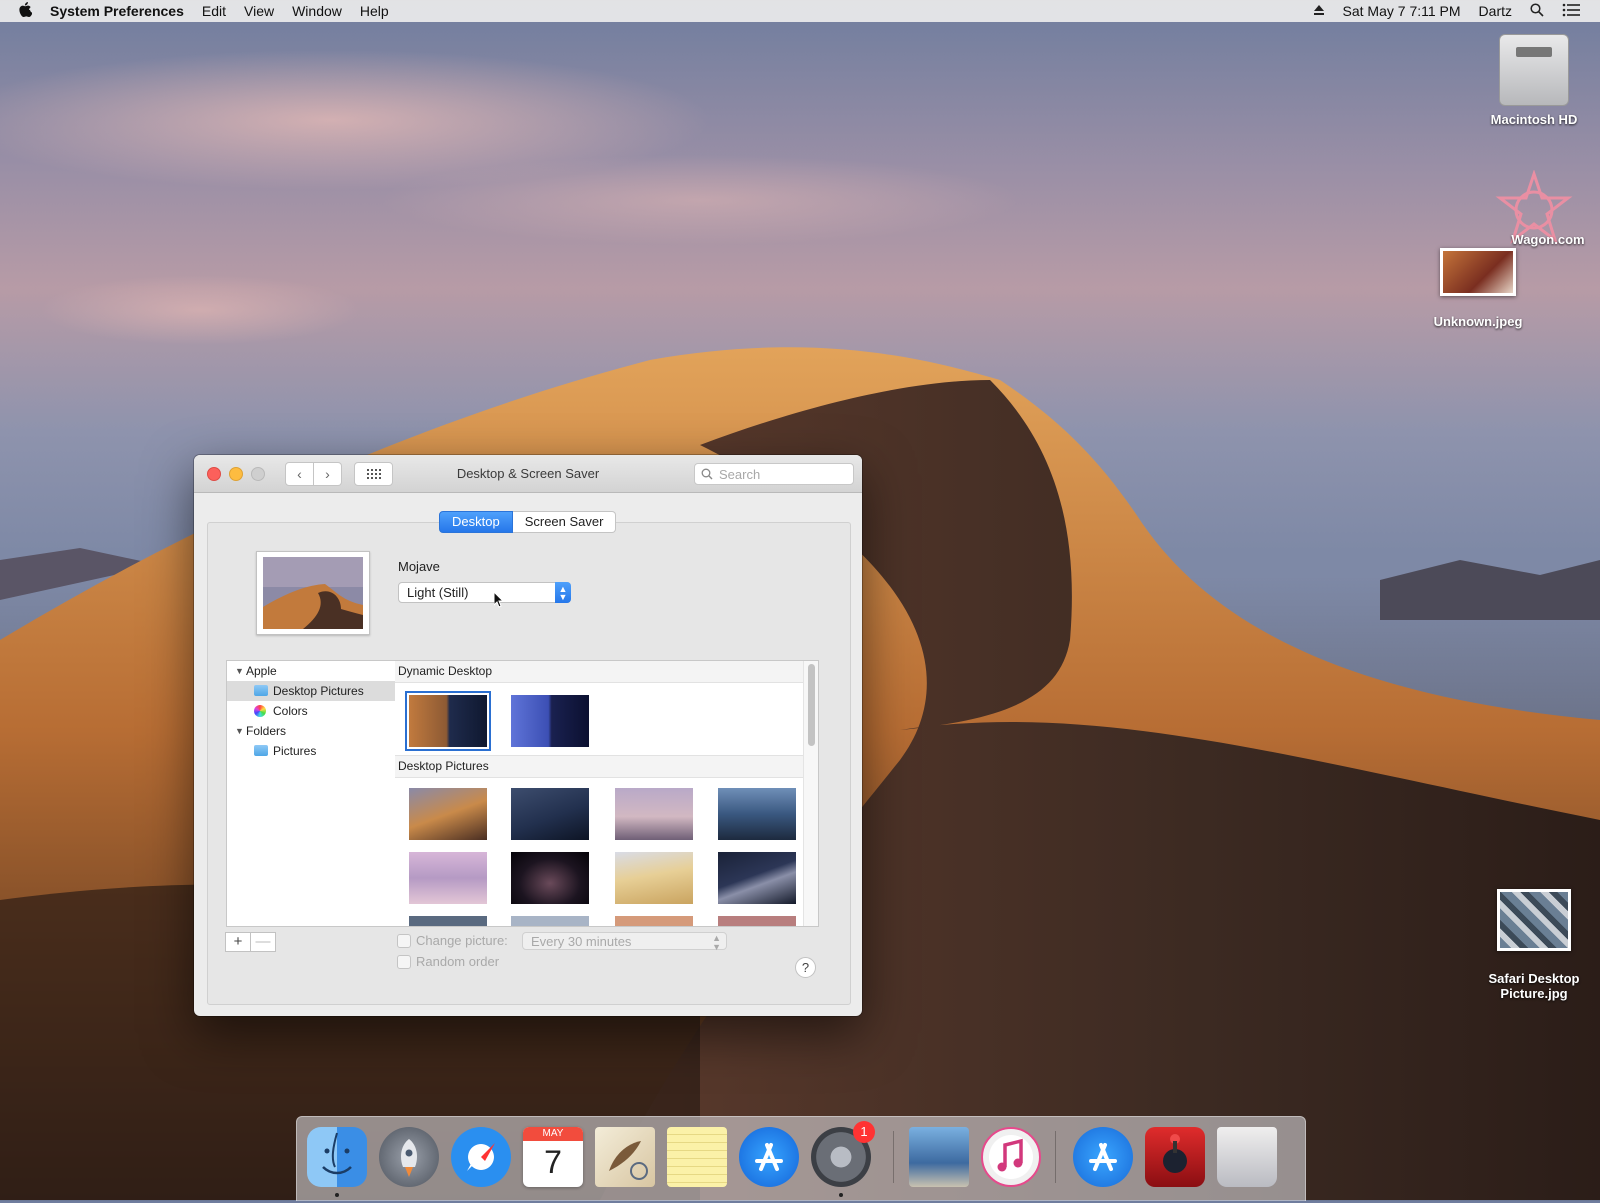  I want to click on search-input, so click(779, 474).